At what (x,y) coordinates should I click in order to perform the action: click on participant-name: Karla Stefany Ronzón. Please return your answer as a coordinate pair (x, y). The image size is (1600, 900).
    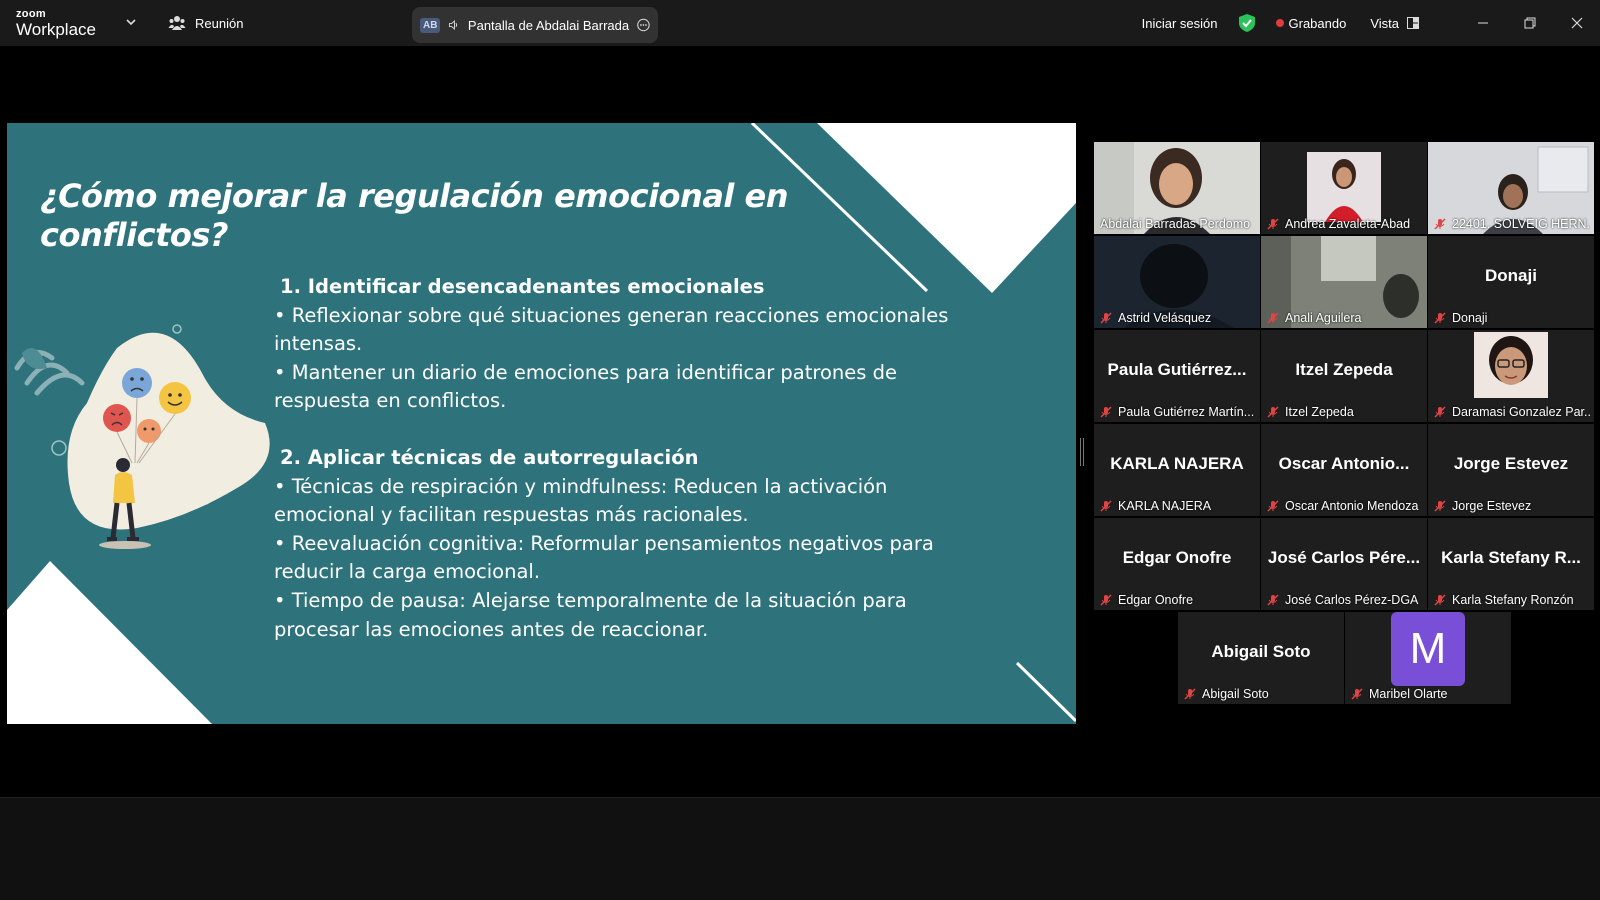
    Looking at the image, I should click on (1513, 600).